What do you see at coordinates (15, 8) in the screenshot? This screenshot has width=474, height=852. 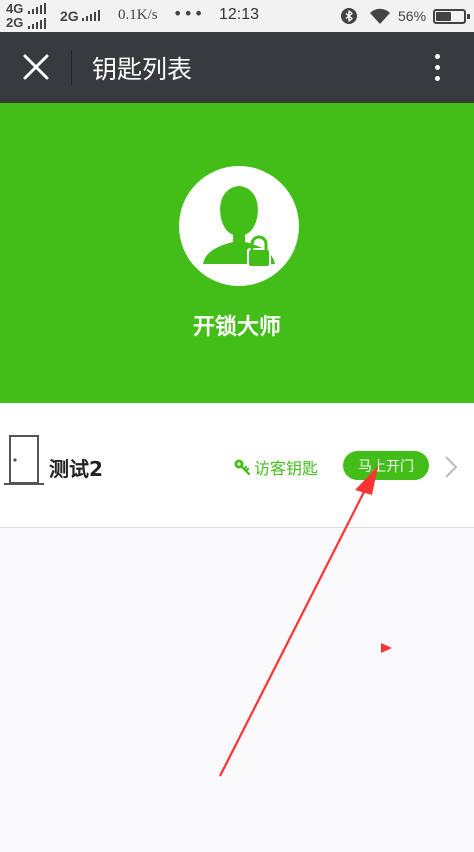 I see `network-type-1: 4G` at bounding box center [15, 8].